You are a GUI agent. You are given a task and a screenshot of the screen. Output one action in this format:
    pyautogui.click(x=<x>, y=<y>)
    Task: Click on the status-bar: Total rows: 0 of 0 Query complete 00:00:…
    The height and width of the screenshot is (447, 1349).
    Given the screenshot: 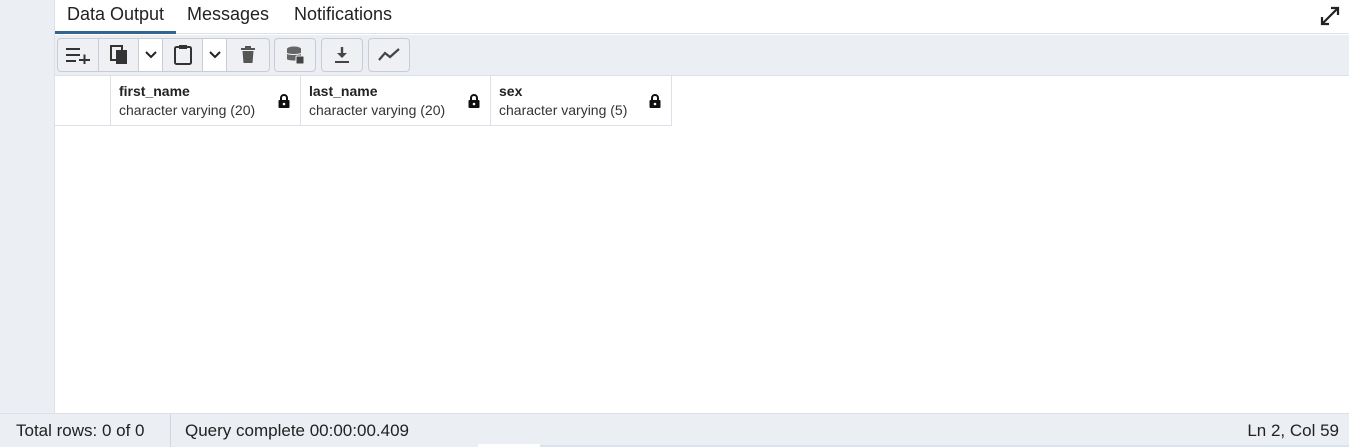 What is the action you would take?
    pyautogui.click(x=674, y=430)
    